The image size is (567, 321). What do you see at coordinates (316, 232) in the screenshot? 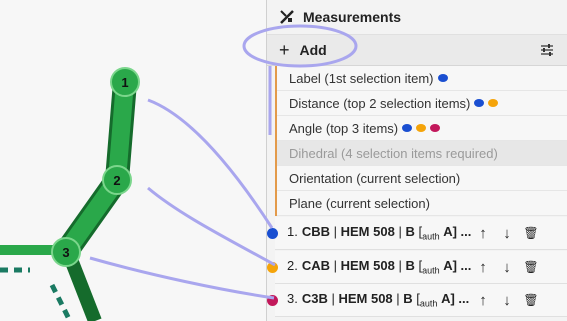
I see `measurement-atom: CBB` at bounding box center [316, 232].